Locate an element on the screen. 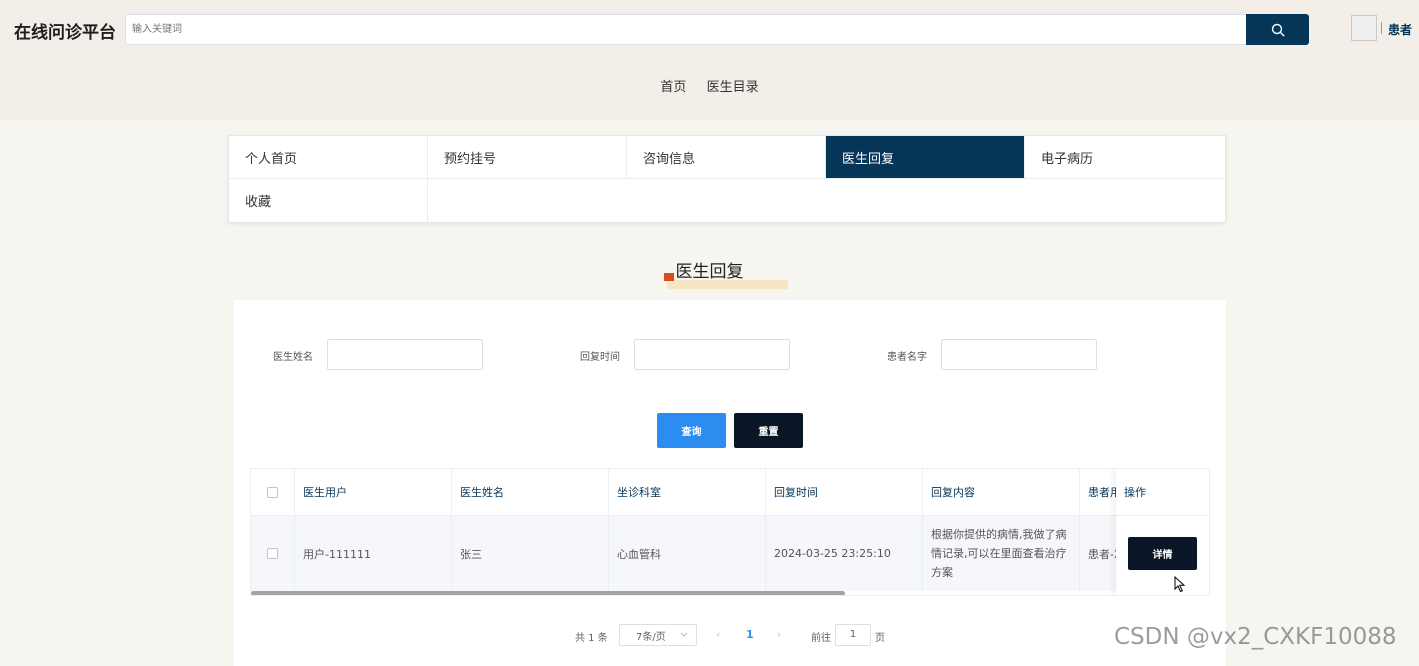 The height and width of the screenshot is (666, 1419). goto-page-input: 1 is located at coordinates (853, 635).